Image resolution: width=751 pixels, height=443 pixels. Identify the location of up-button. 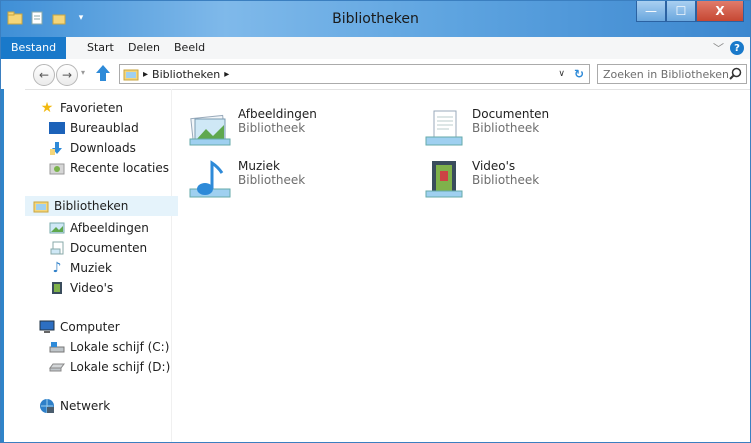
(103, 74).